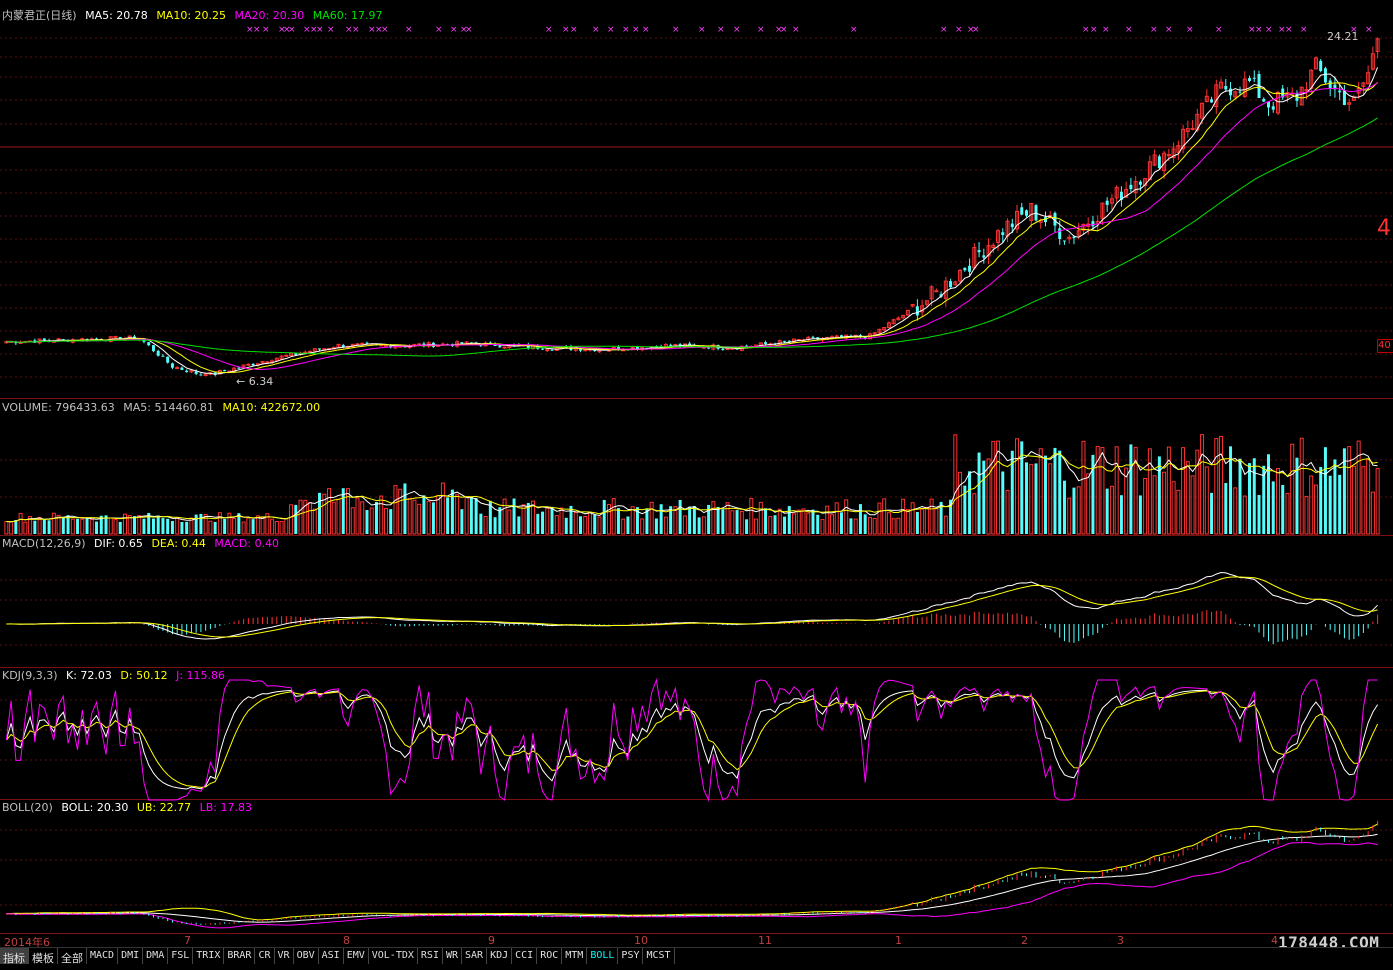 This screenshot has width=1393, height=970. Describe the element at coordinates (103, 956) in the screenshot. I see `tab-macd: MACD` at that location.